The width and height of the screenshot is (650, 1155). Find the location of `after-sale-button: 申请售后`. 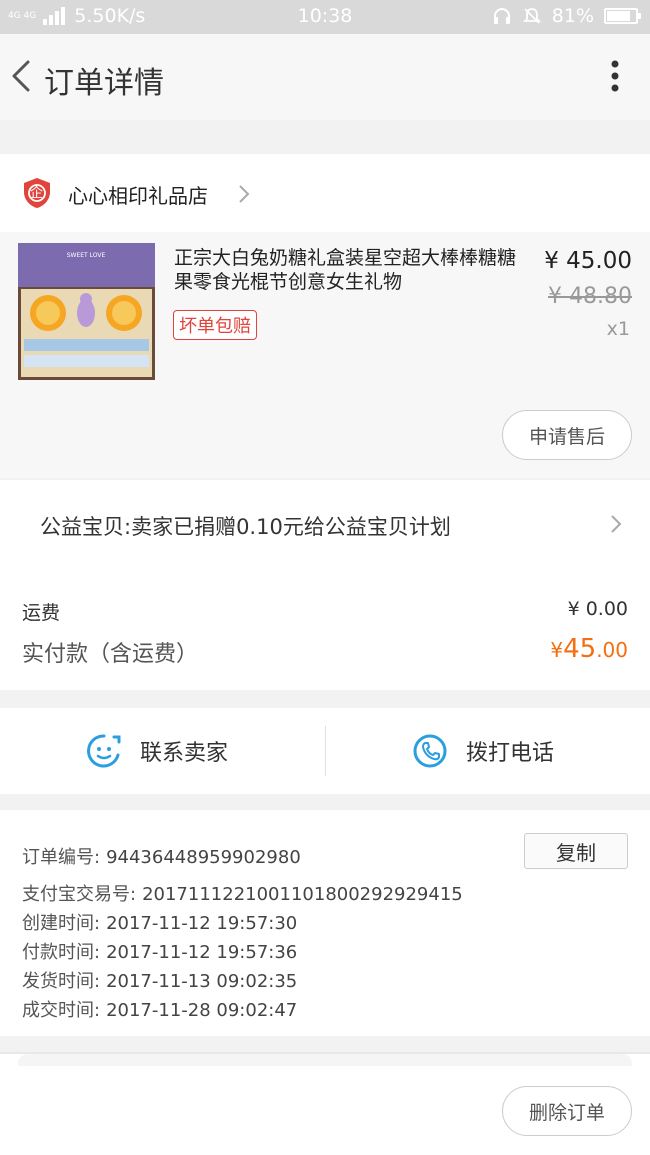

after-sale-button: 申请售后 is located at coordinates (567, 435).